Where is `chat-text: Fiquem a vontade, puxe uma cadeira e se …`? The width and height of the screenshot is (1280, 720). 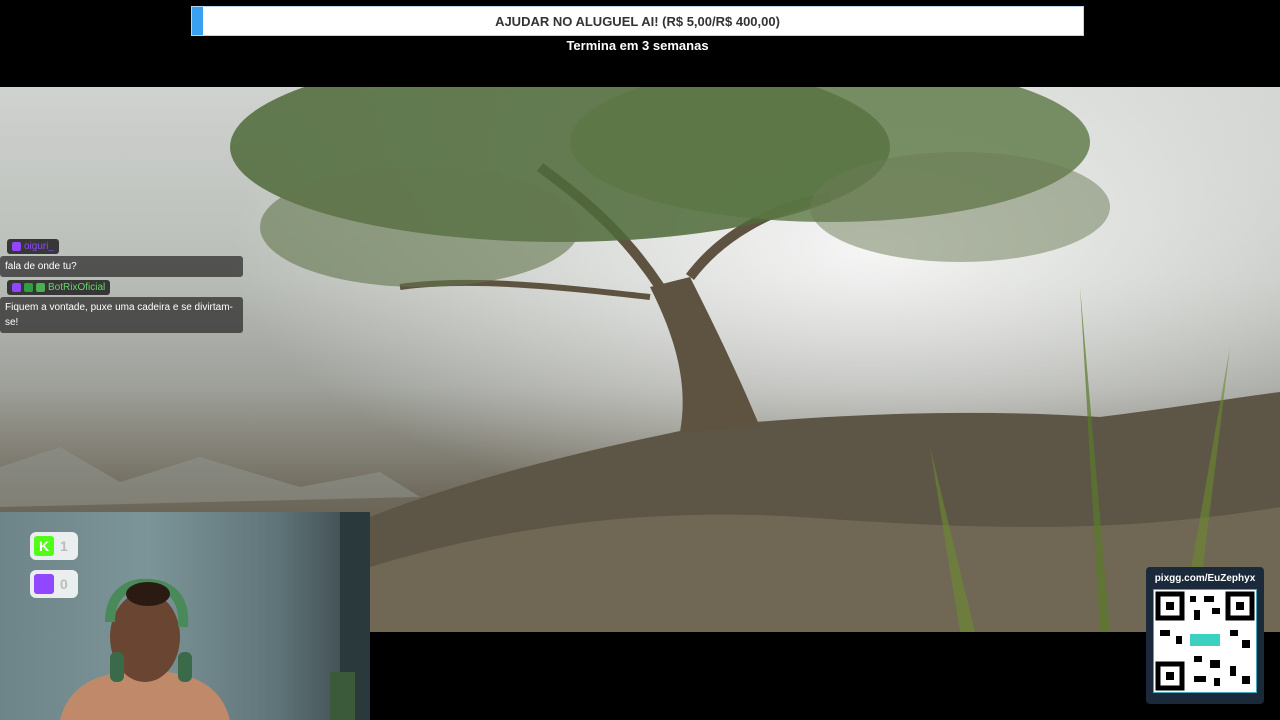 chat-text: Fiquem a vontade, puxe uma cadeira e se … is located at coordinates (121, 315).